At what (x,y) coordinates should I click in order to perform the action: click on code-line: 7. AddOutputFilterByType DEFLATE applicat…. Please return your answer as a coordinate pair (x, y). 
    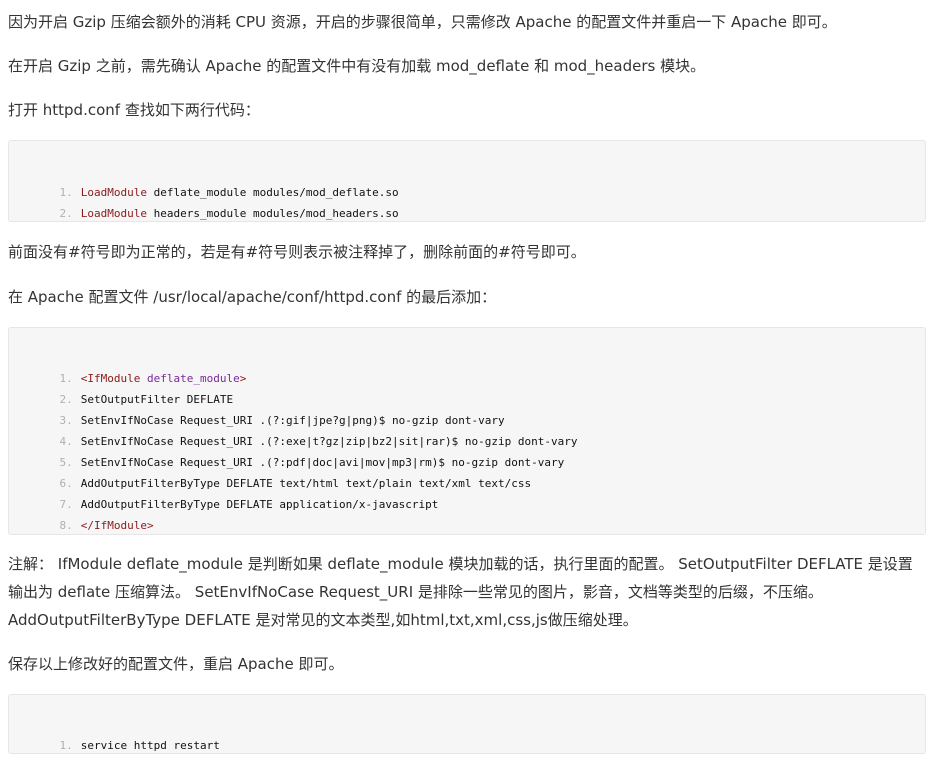
    Looking at the image, I should click on (224, 492).